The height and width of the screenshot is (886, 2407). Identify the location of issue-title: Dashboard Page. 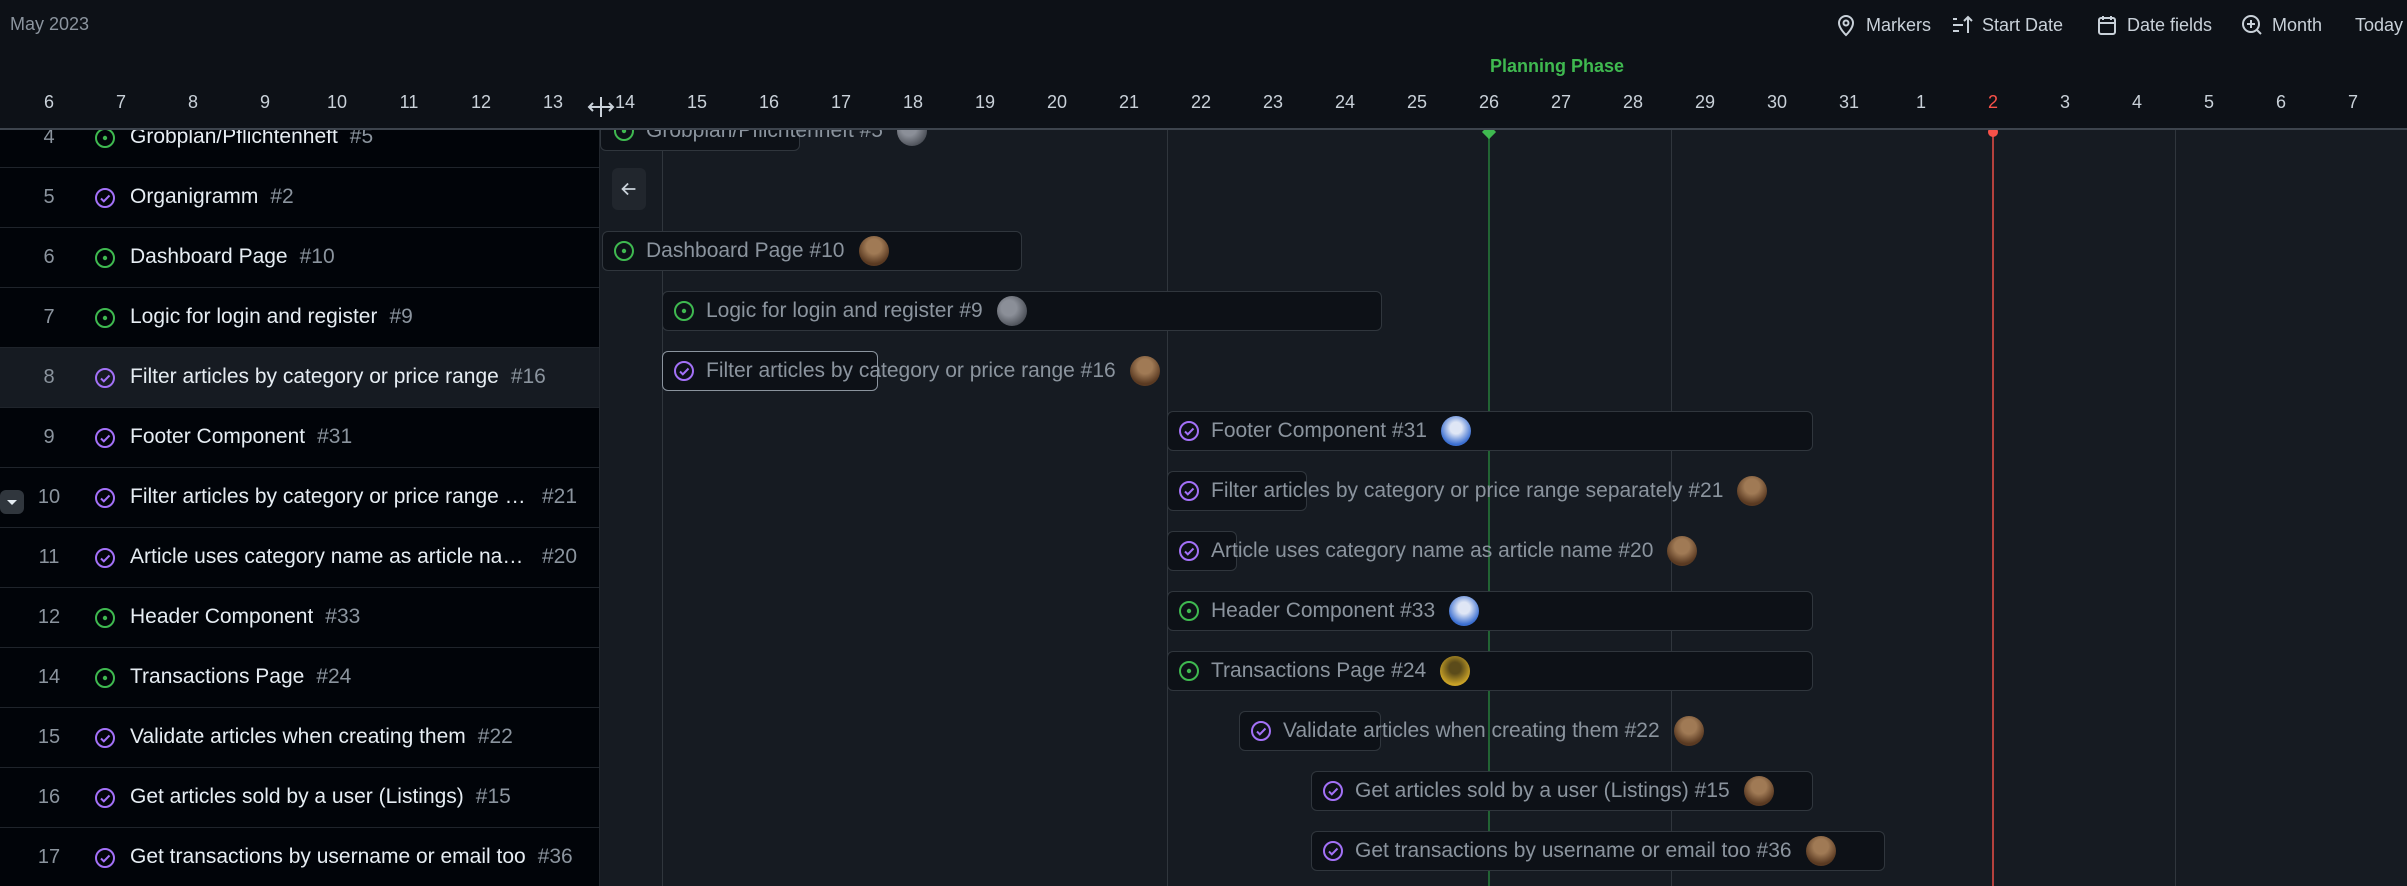
(209, 256).